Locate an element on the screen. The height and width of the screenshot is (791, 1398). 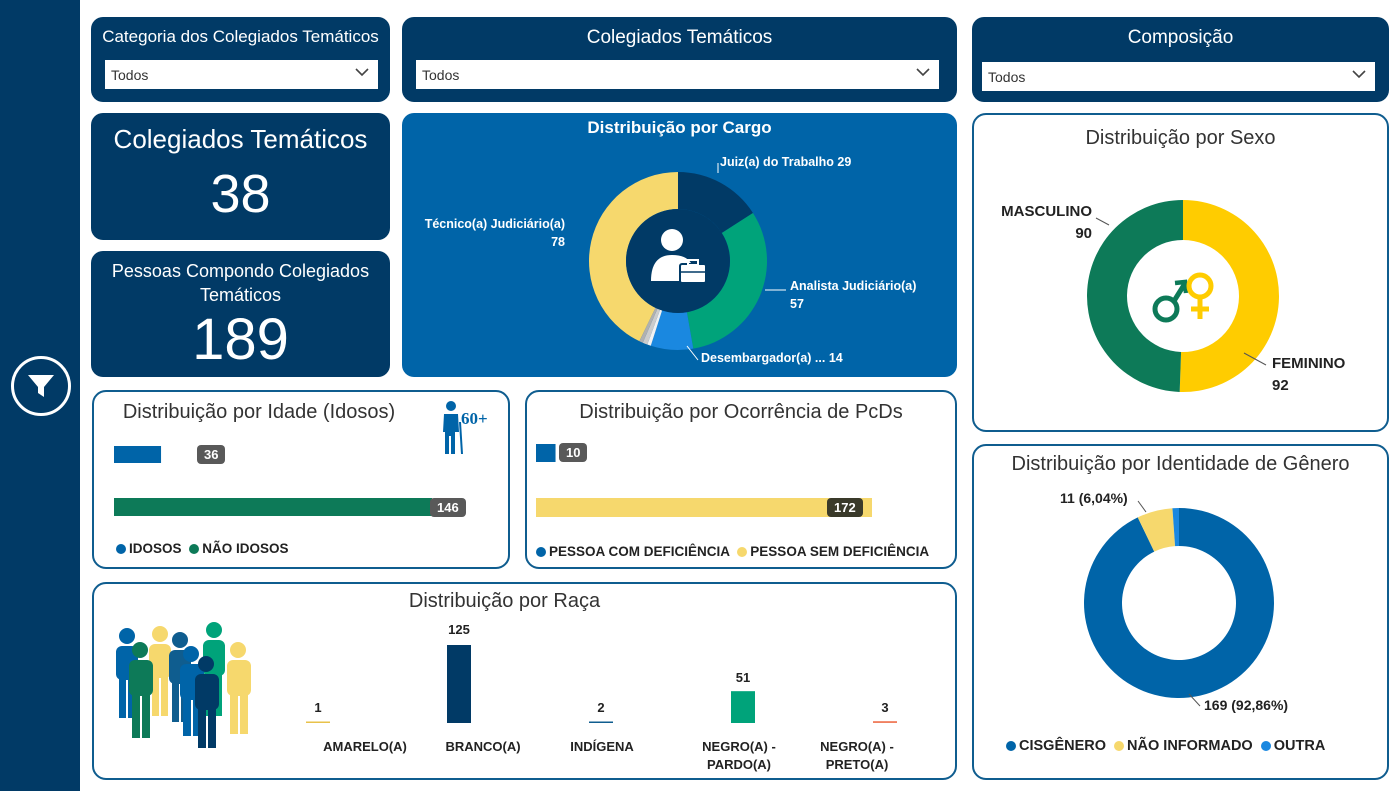
slicer-colegiados-dropdown: Todos is located at coordinates (677, 74).